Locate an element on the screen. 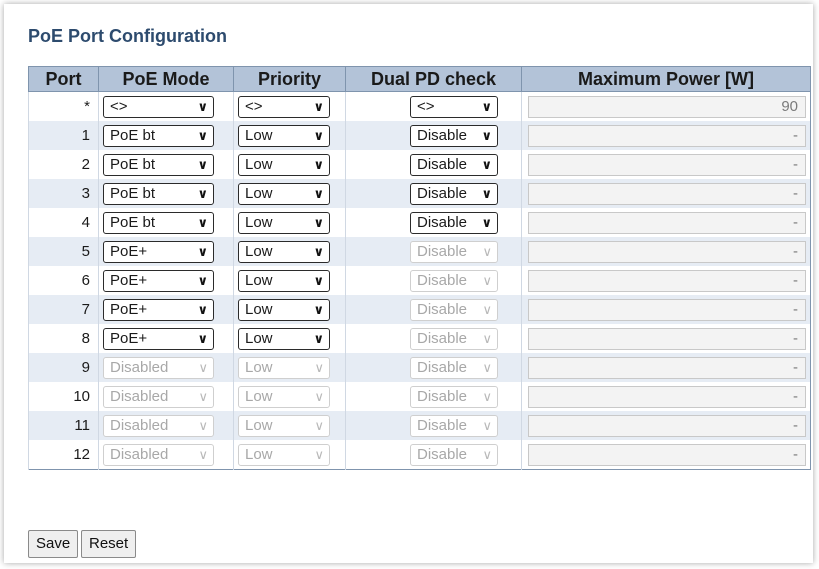 This screenshot has width=819, height=569. table-row: 12 Disabled ∨ Low ∨ Disable ∨ - is located at coordinates (419, 455).